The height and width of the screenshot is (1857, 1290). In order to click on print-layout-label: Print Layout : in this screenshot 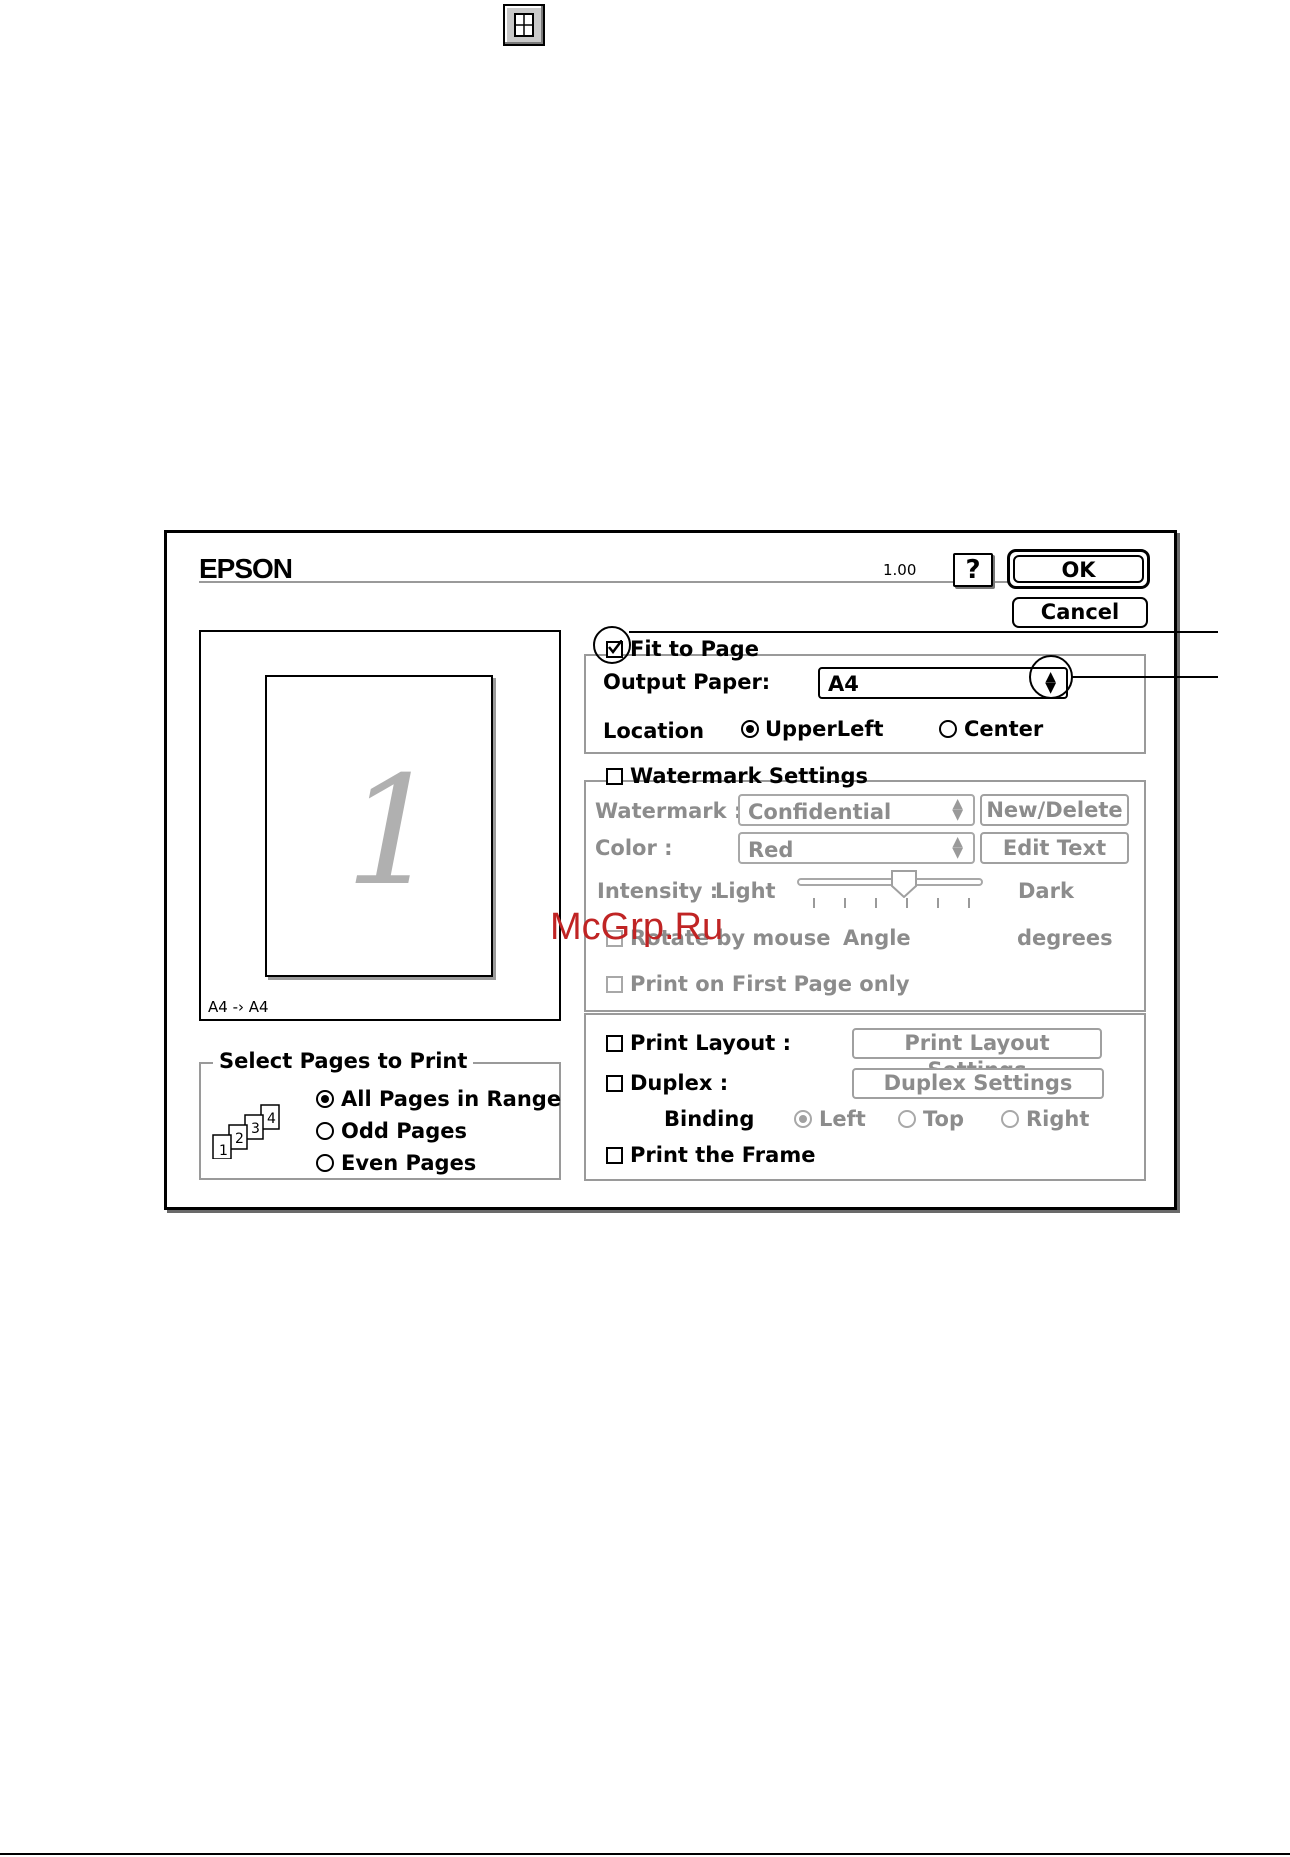, I will do `click(710, 1043)`.